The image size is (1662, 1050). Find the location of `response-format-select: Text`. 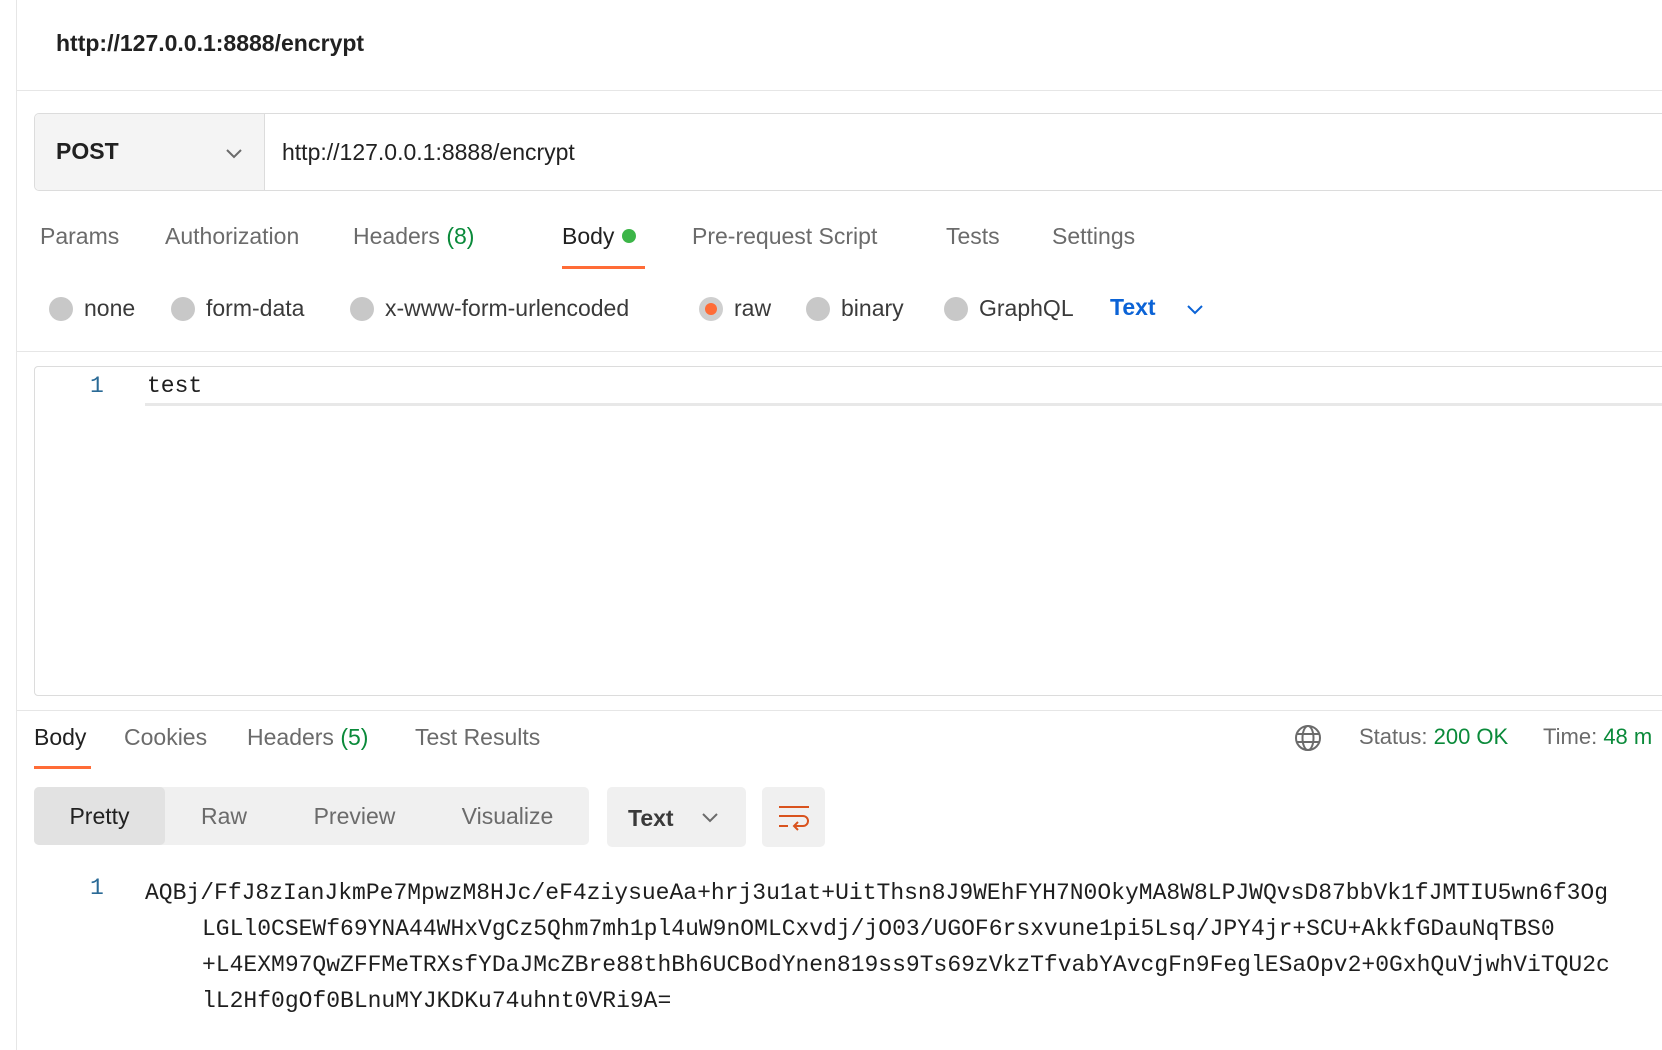

response-format-select: Text is located at coordinates (676, 817).